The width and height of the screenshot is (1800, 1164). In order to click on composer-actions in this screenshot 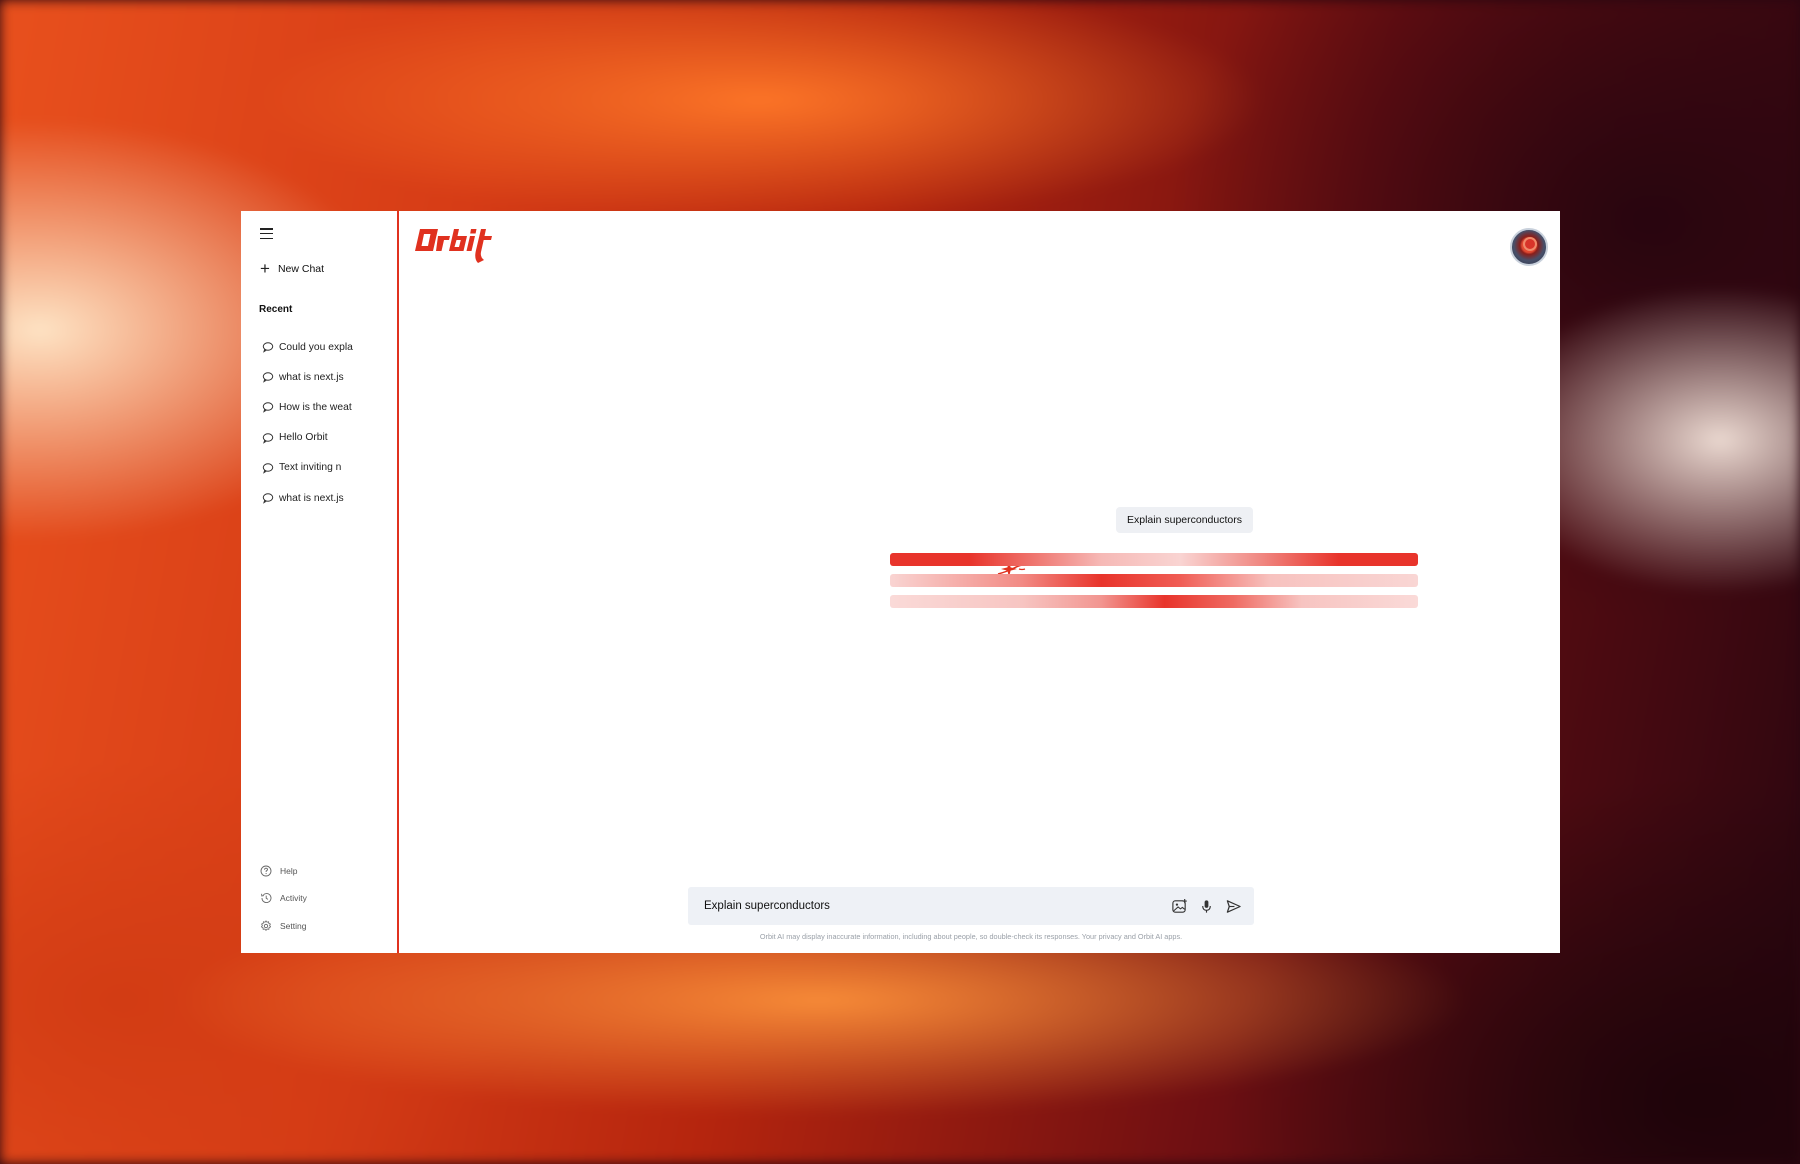, I will do `click(1206, 906)`.